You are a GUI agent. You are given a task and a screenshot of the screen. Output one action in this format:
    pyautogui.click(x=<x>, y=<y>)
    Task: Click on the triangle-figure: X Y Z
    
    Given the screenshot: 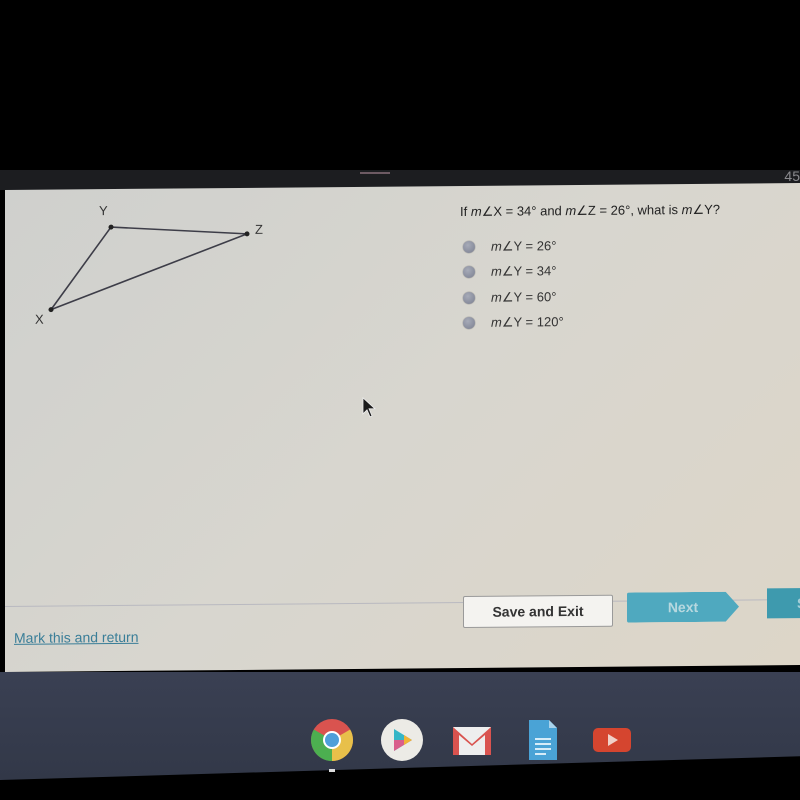 What is the action you would take?
    pyautogui.click(x=145, y=259)
    